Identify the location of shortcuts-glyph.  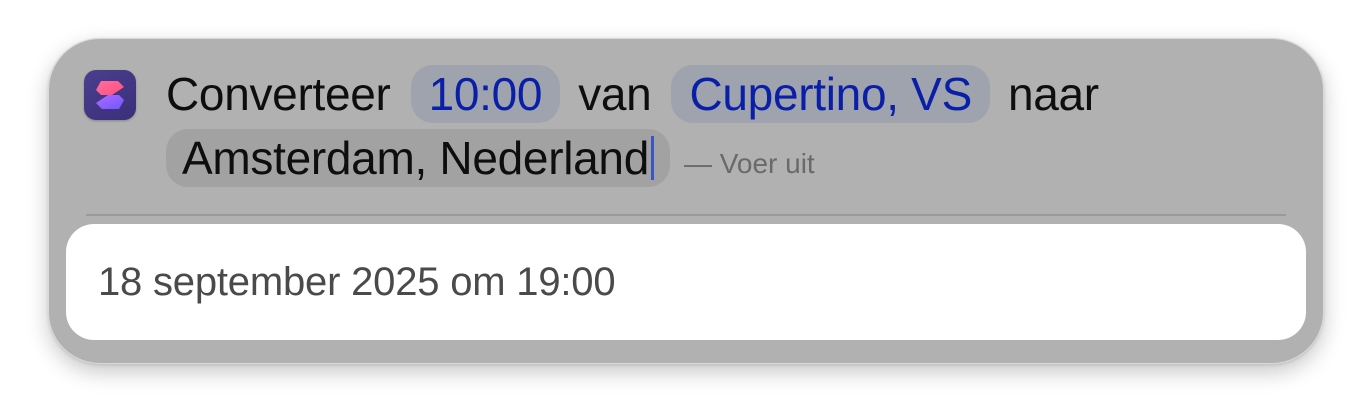
(110, 95).